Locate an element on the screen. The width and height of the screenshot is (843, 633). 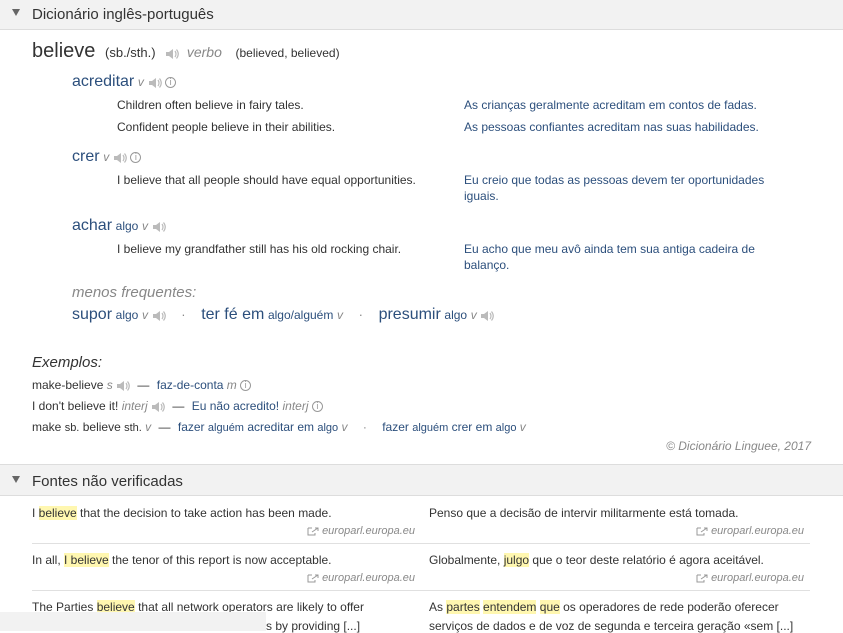
source-text: As is located at coordinates (438, 607).